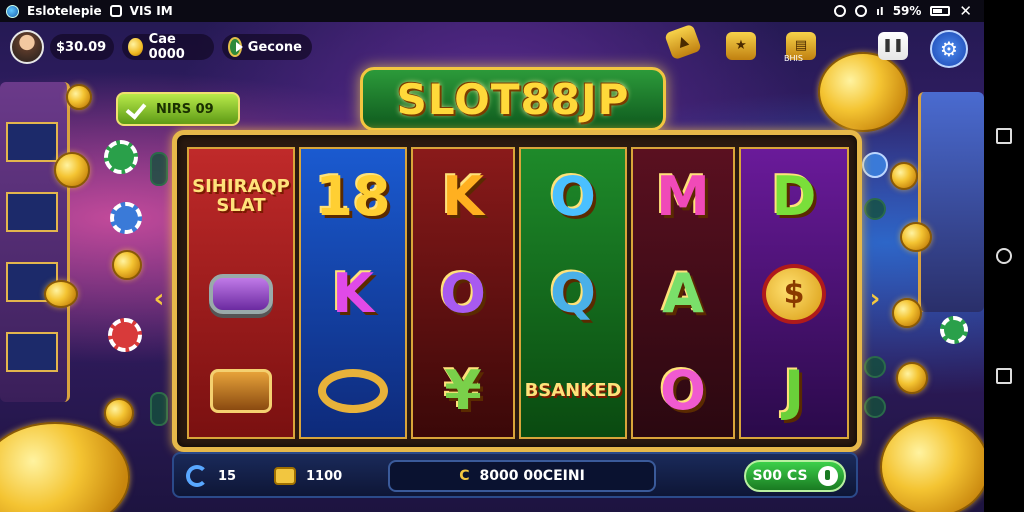 The width and height of the screenshot is (1024, 512). I want to click on globe-icon, so click(12, 11).